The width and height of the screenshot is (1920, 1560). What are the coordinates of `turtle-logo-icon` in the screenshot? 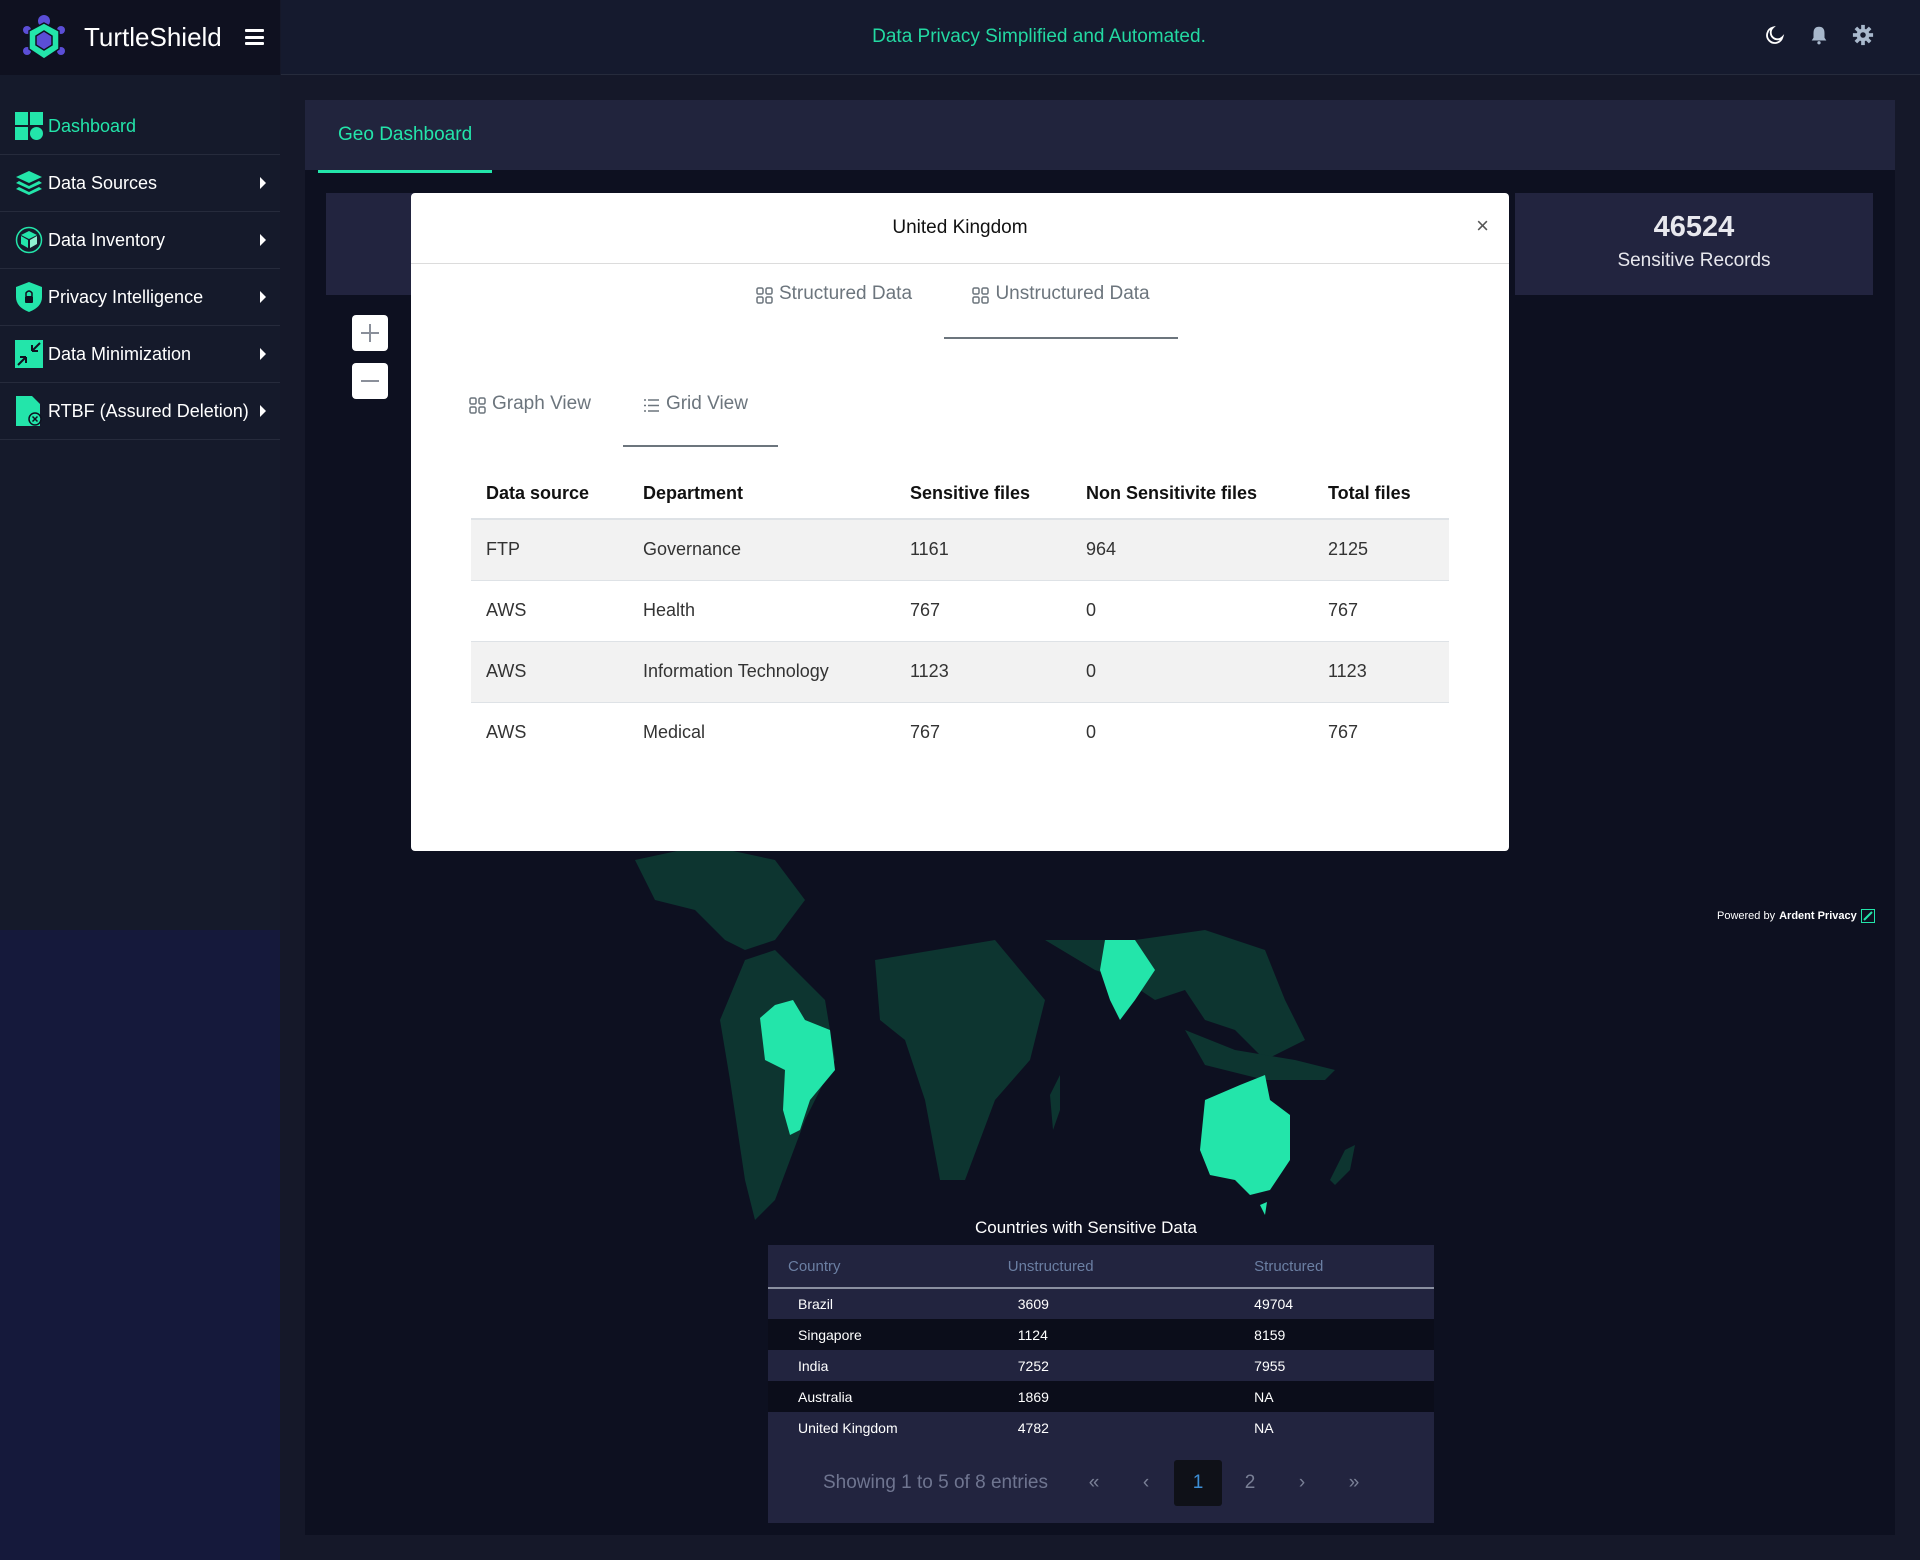 It's located at (44, 37).